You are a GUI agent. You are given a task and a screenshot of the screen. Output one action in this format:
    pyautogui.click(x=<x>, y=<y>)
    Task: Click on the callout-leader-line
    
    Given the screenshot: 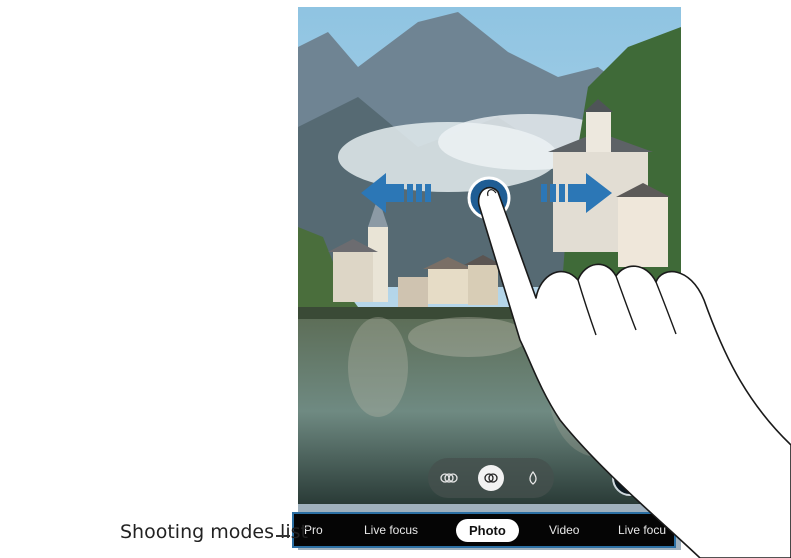 What is the action you would take?
    pyautogui.click(x=283, y=536)
    